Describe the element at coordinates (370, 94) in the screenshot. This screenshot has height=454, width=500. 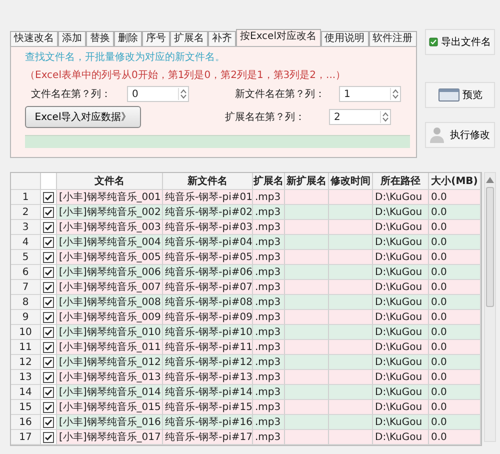
I see `spin-field: 1` at that location.